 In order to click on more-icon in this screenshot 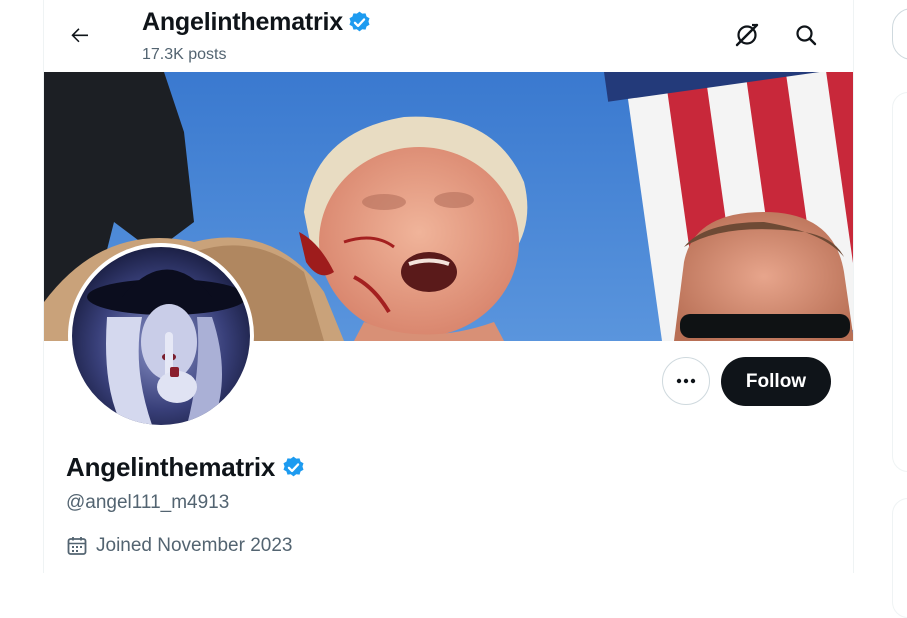, I will do `click(686, 381)`.